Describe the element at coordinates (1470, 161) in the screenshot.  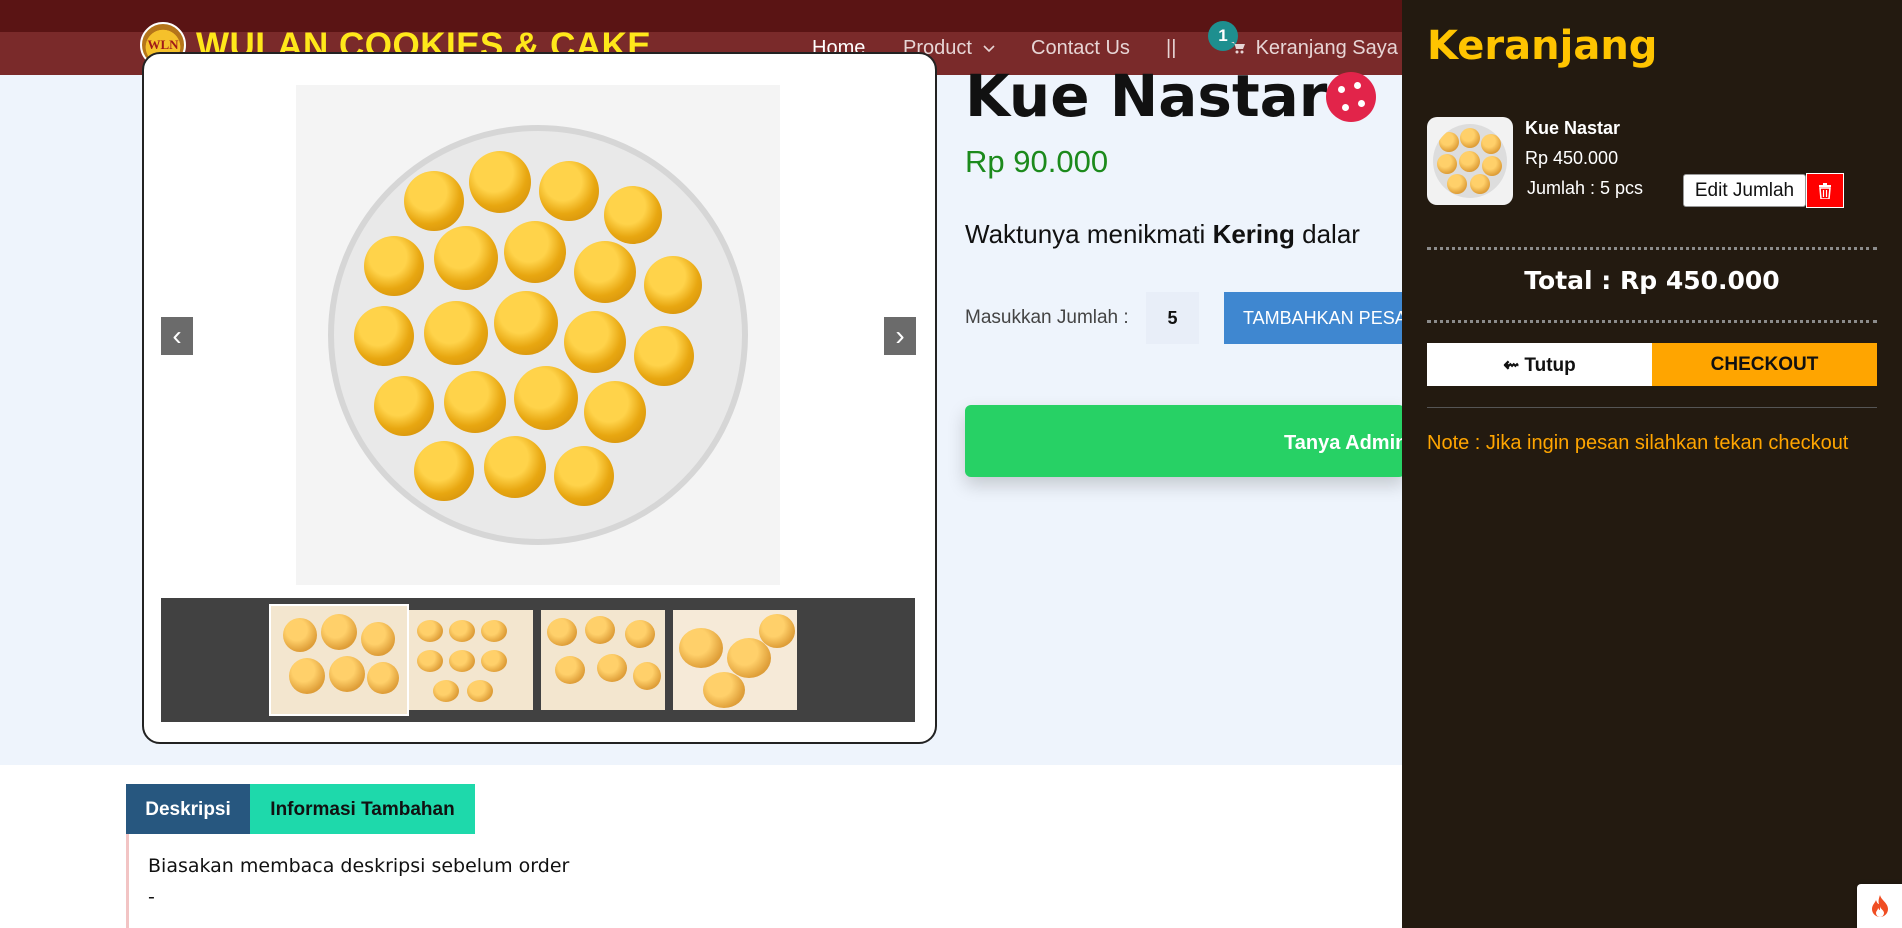
I see `cart-item-image` at that location.